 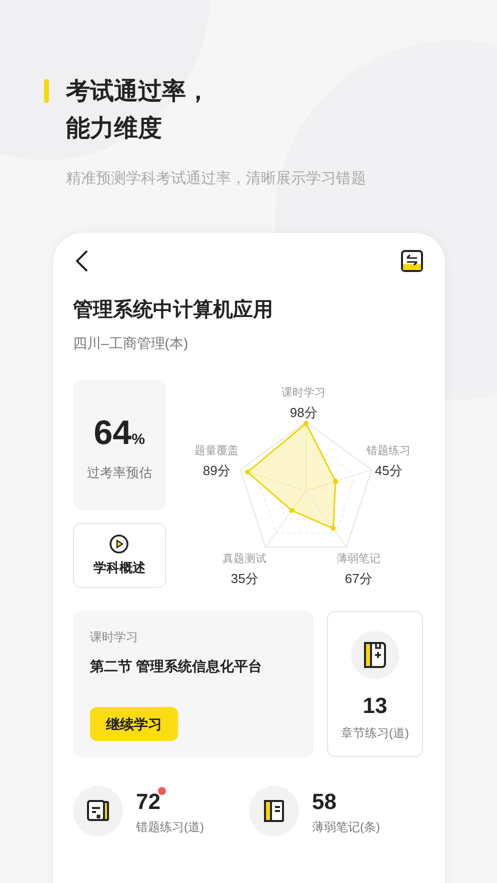 I want to click on stat-count: 72, so click(x=148, y=801).